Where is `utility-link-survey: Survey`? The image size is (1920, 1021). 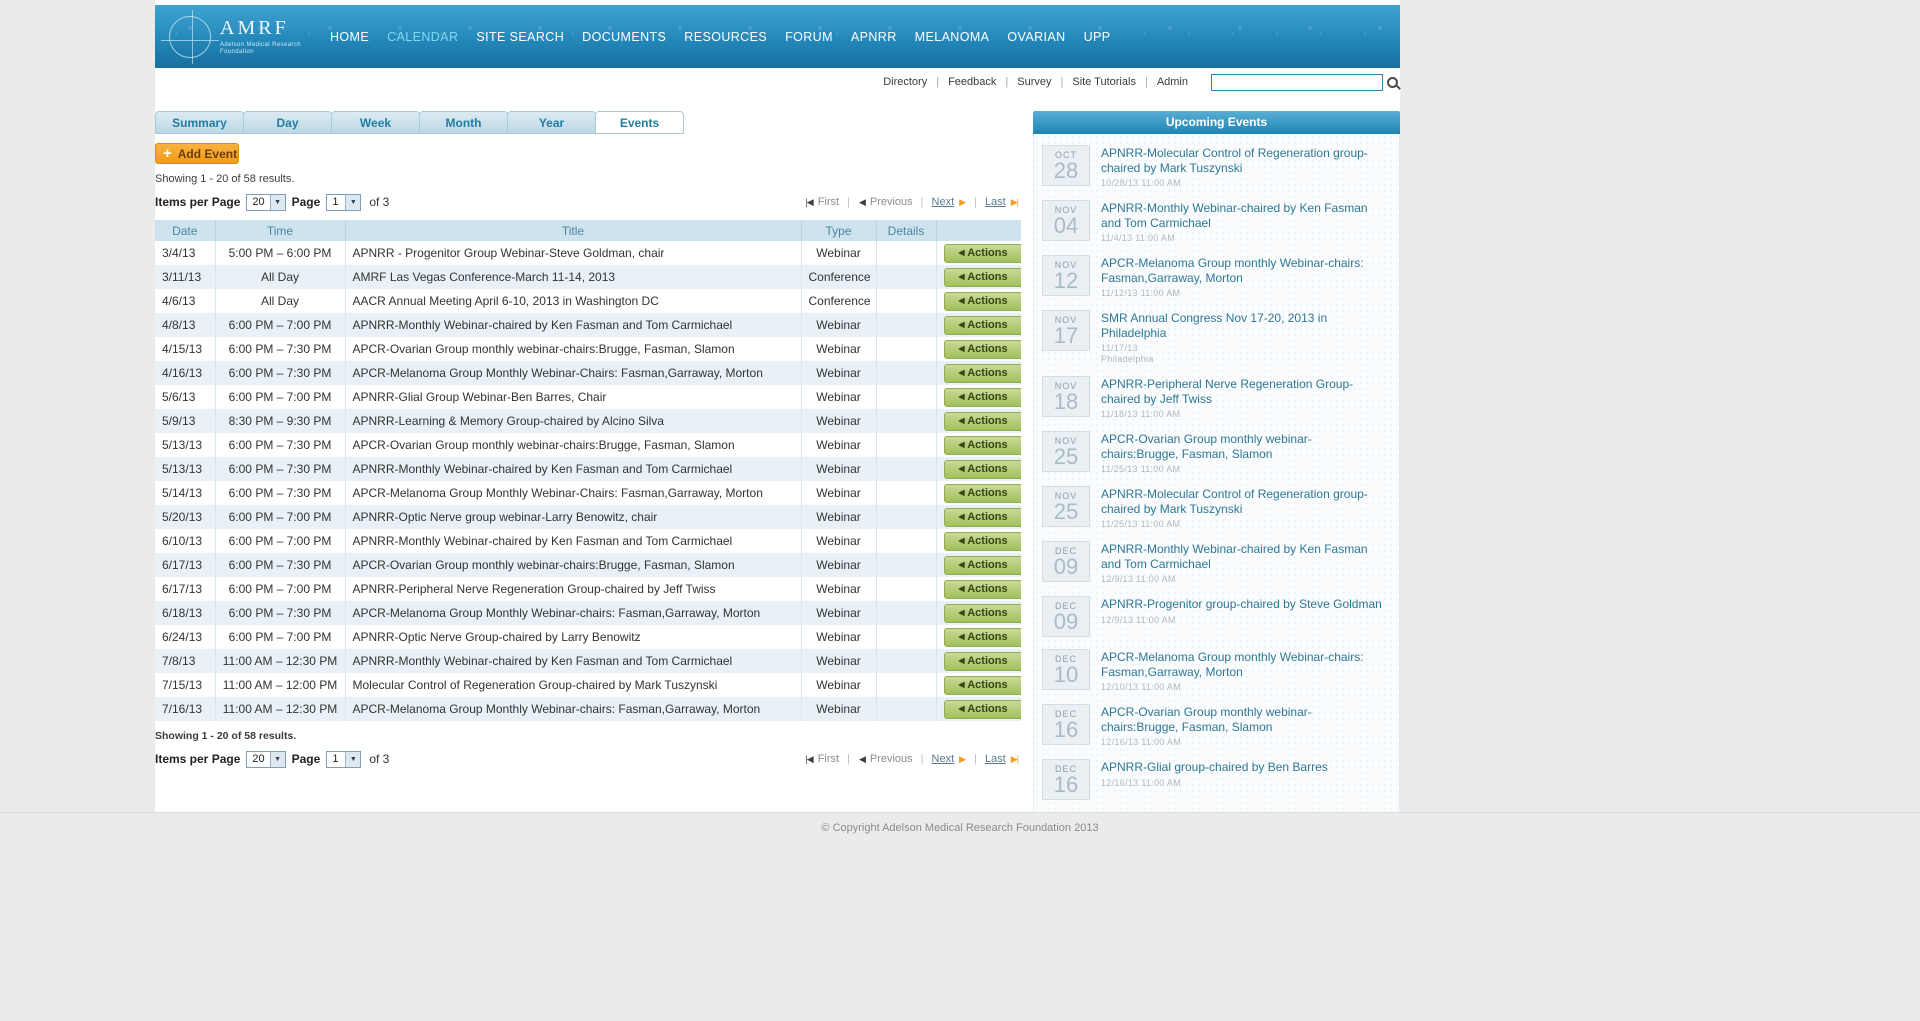 utility-link-survey: Survey is located at coordinates (1034, 82).